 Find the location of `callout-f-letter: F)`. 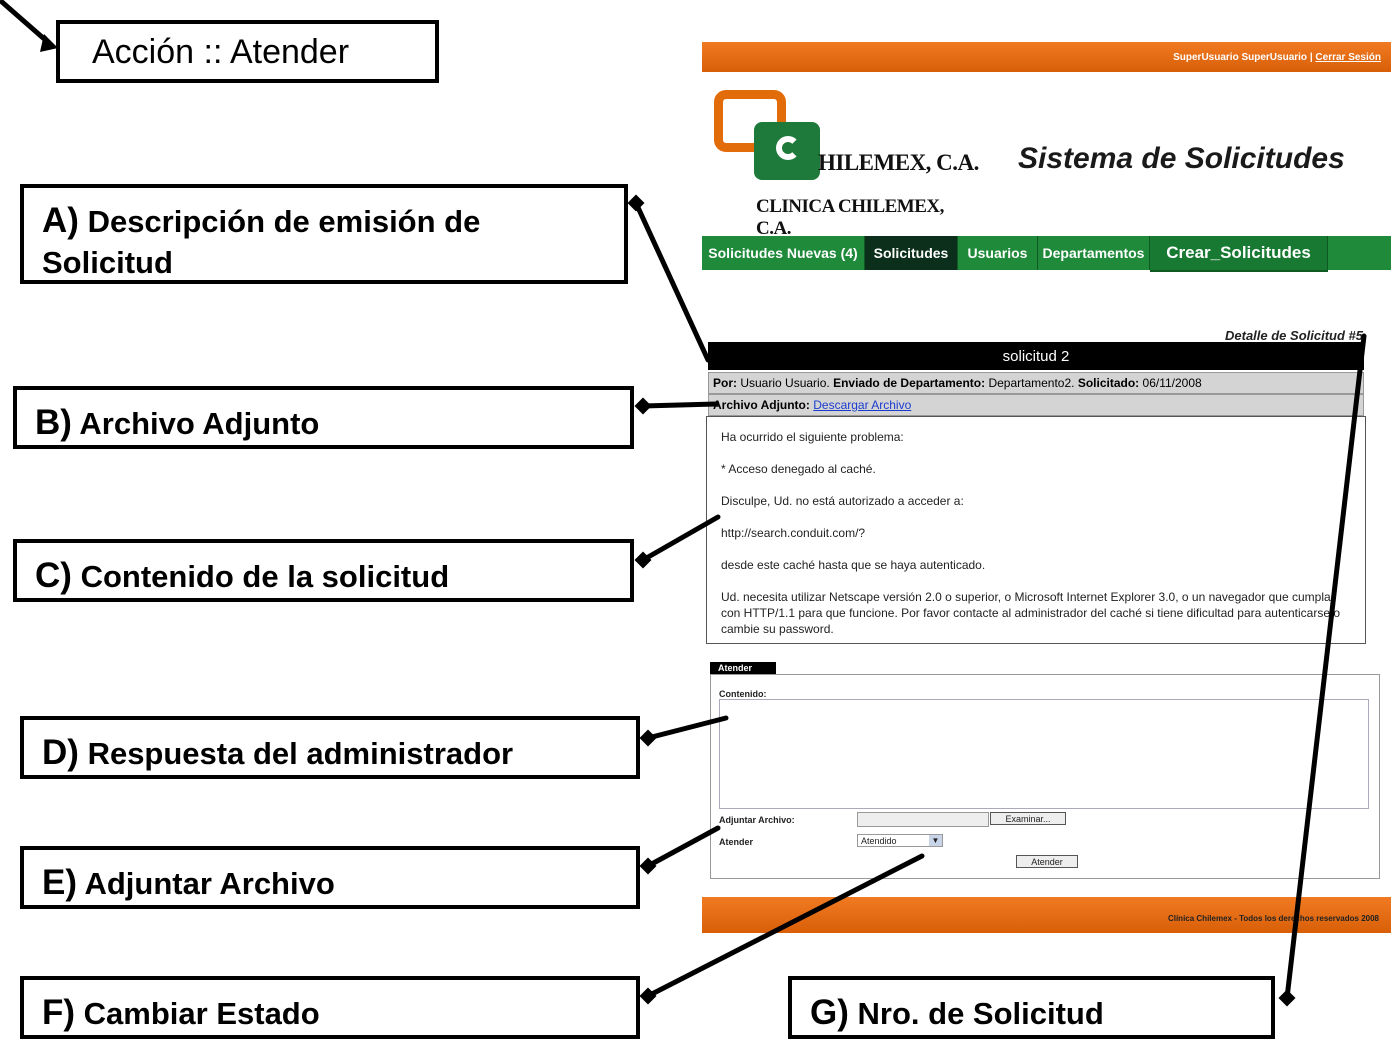

callout-f-letter: F) is located at coordinates (59, 1012).